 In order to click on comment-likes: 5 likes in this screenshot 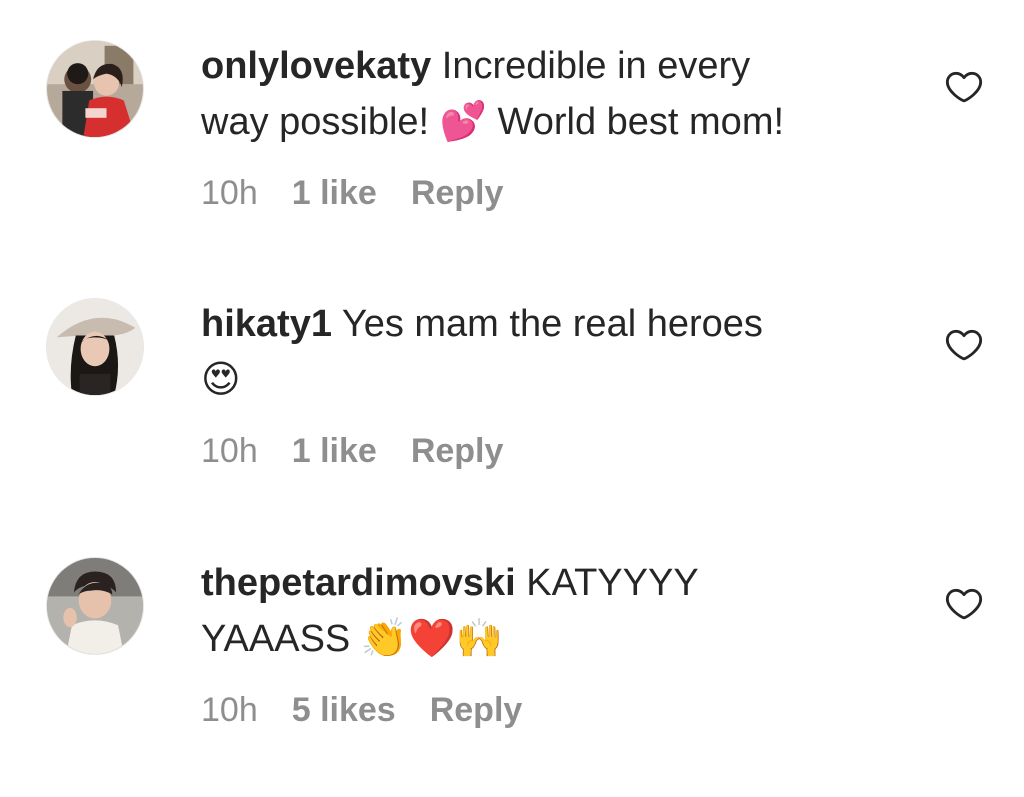, I will do `click(344, 710)`.